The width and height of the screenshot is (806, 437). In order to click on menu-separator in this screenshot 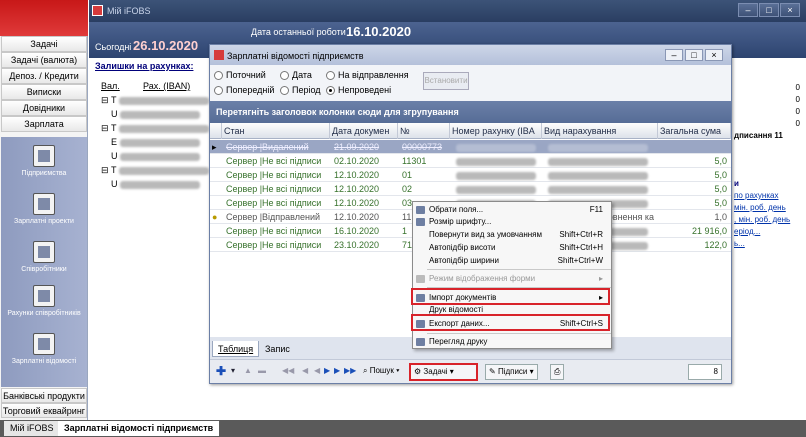, I will do `click(519, 269)`.